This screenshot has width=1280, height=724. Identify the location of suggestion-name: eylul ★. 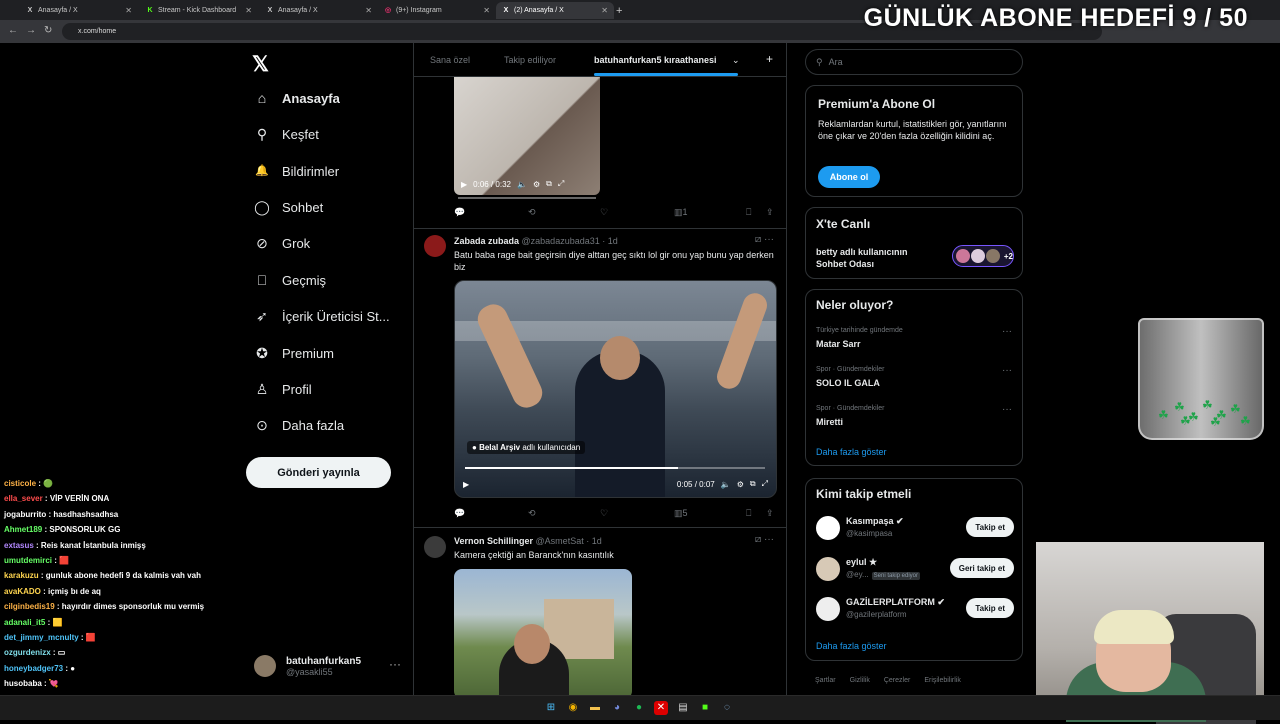
(861, 562).